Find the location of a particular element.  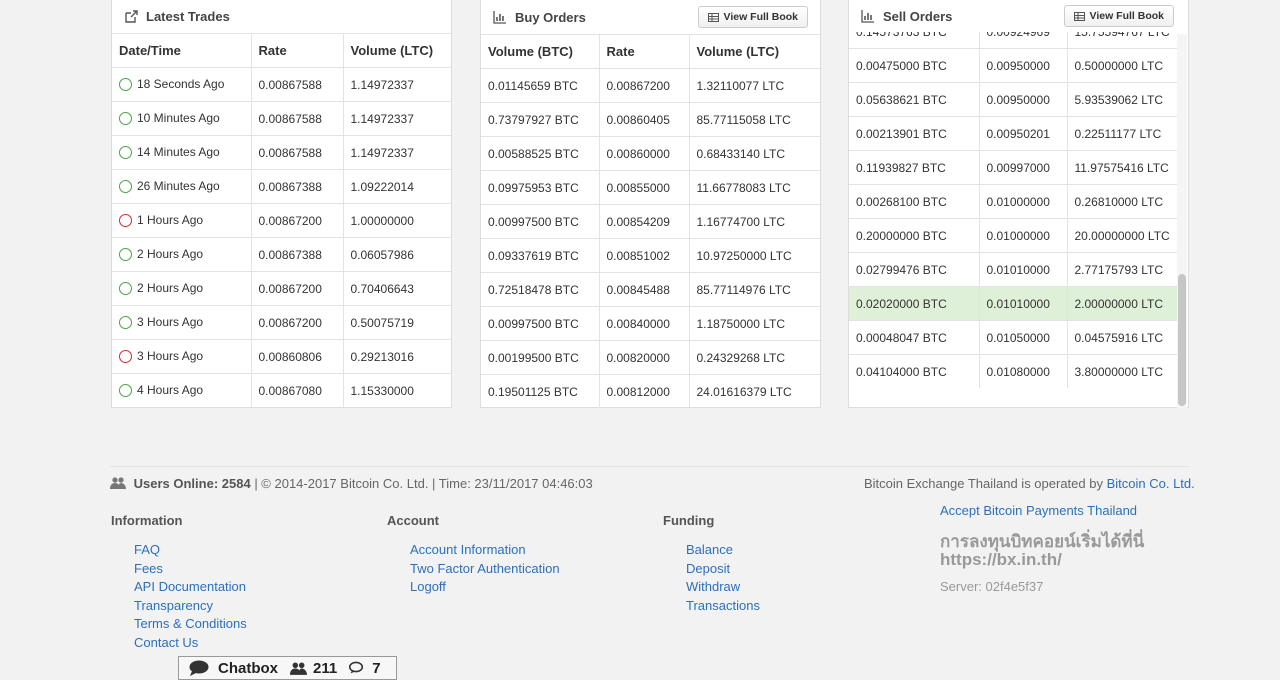

chatbox-user-count: 211 is located at coordinates (325, 668).